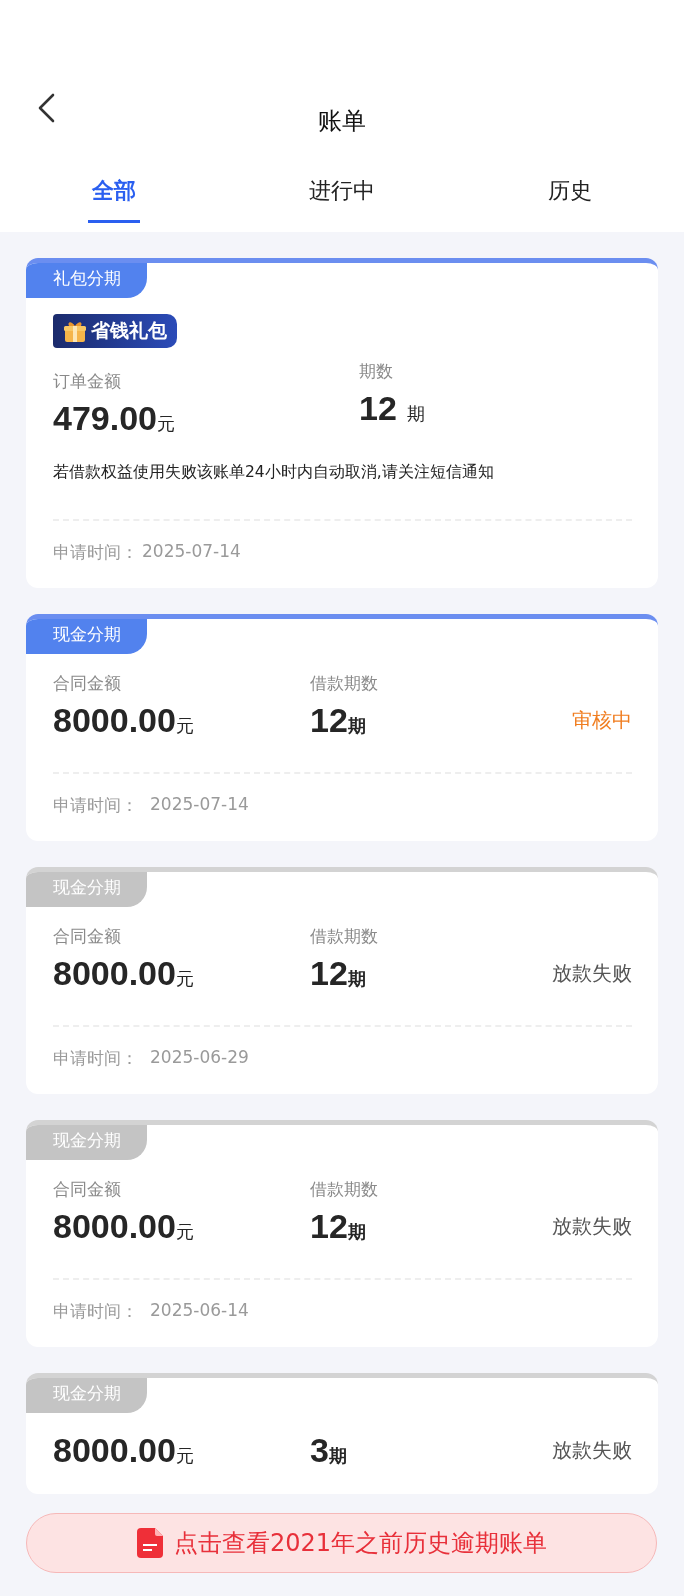  Describe the element at coordinates (115, 331) in the screenshot. I see `gift-badge: 省钱礼包` at that location.